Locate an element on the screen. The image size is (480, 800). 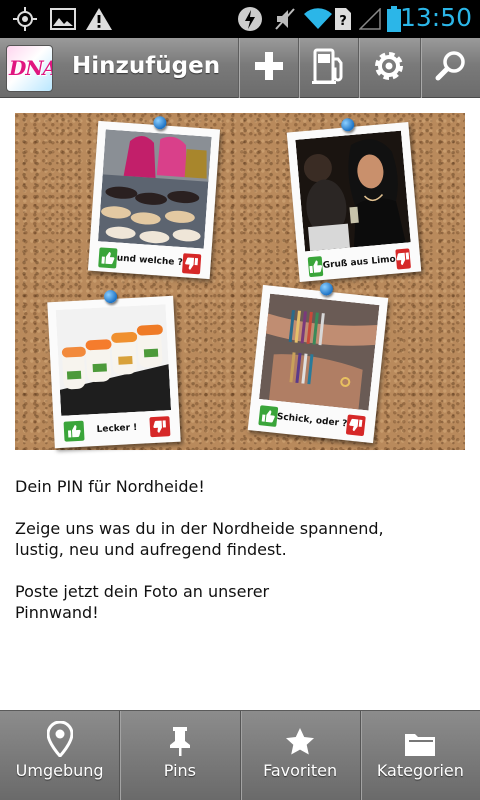
no-sim-icon: ? is located at coordinates (343, 19).